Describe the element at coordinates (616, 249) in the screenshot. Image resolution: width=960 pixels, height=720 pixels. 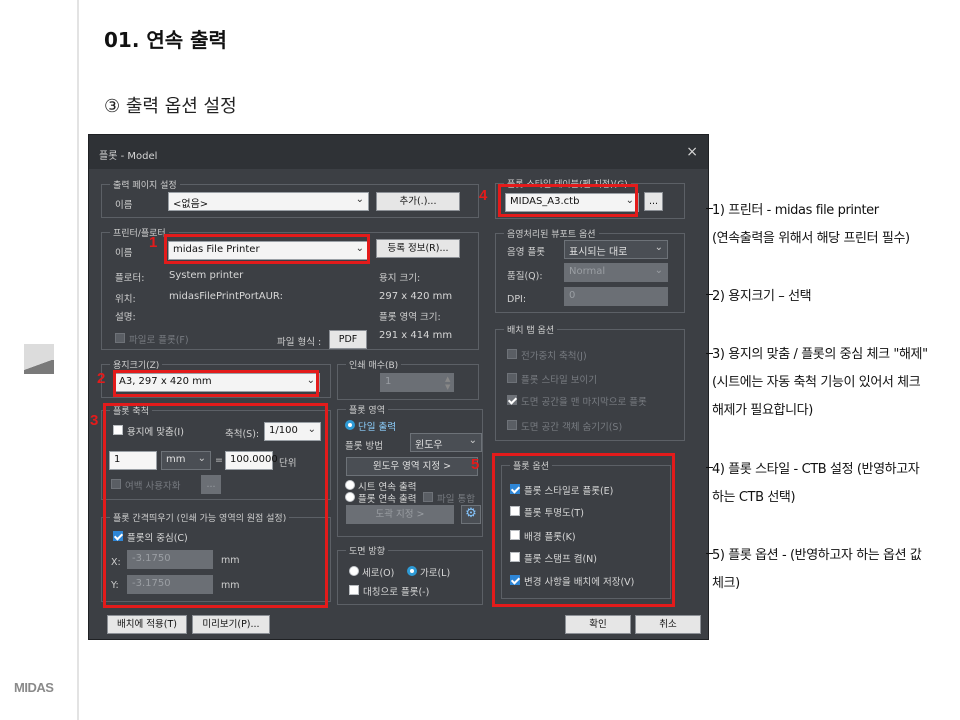
I see `shade-plot-select: 표시되는 대로 ⌄` at that location.